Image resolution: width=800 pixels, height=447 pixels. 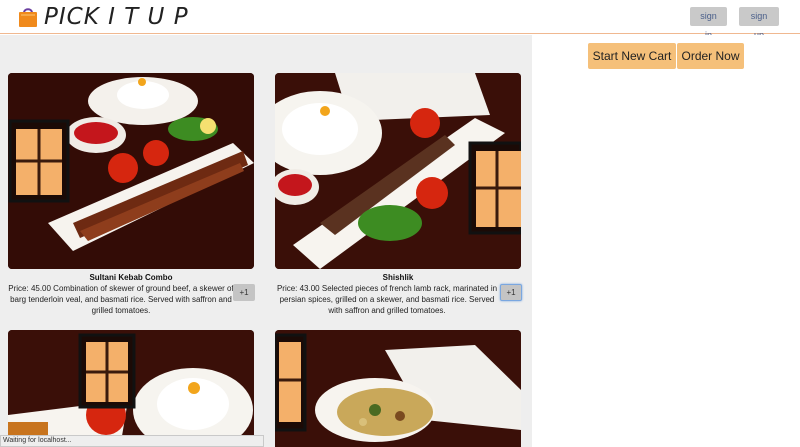 What do you see at coordinates (632, 56) in the screenshot?
I see `start-new-cart-button: Start New Cart` at bounding box center [632, 56].